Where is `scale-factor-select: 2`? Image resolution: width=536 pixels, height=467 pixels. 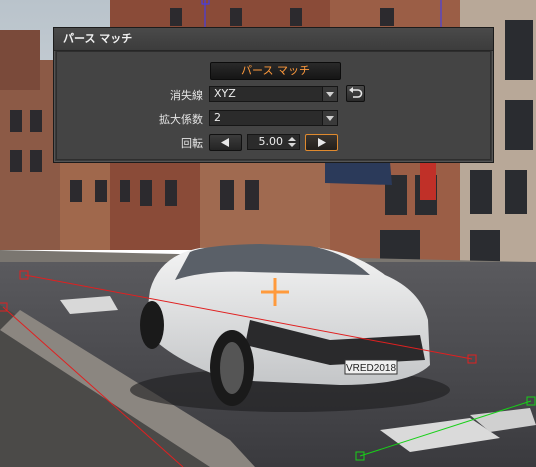 scale-factor-select: 2 is located at coordinates (273, 118).